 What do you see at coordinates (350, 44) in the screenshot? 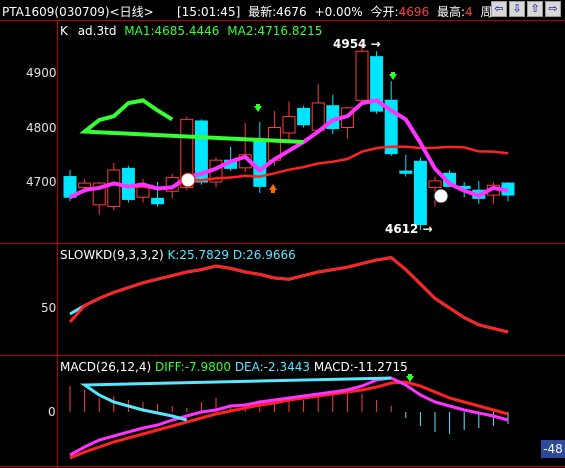
I see `high-marker-text: 4954` at bounding box center [350, 44].